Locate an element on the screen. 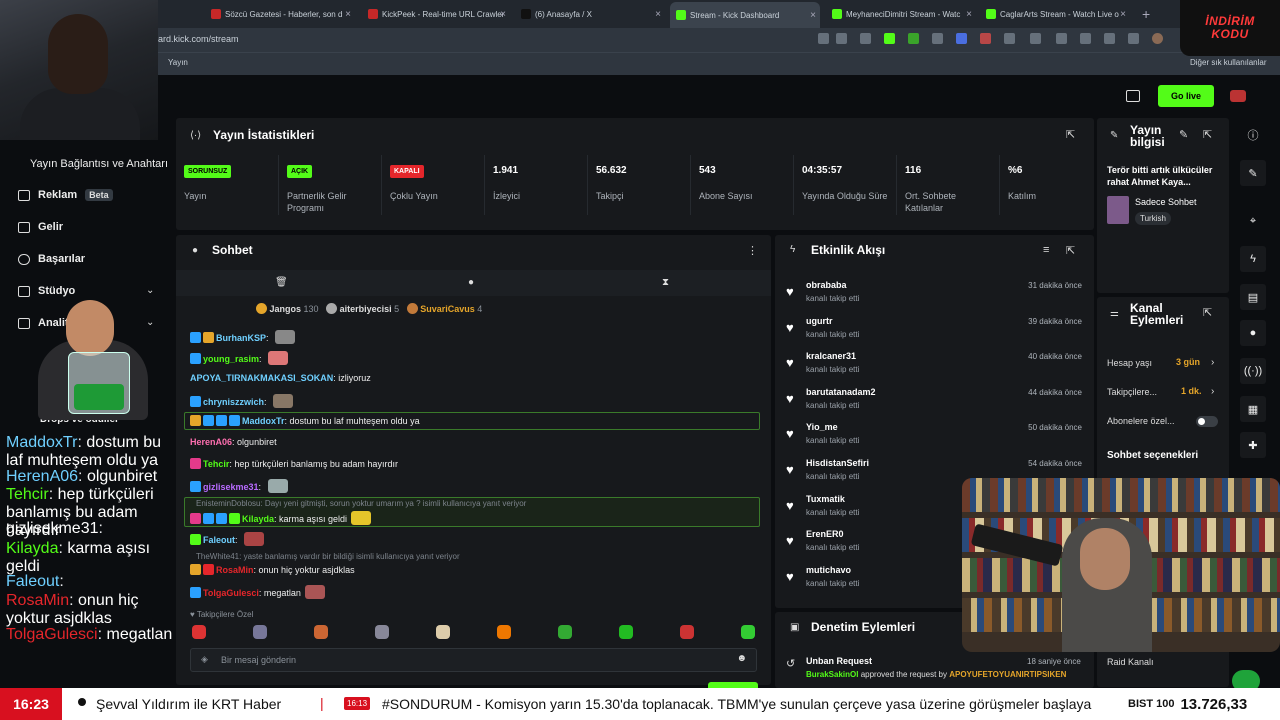 This screenshot has height=720, width=1280. reader-icon is located at coordinates (823, 38).